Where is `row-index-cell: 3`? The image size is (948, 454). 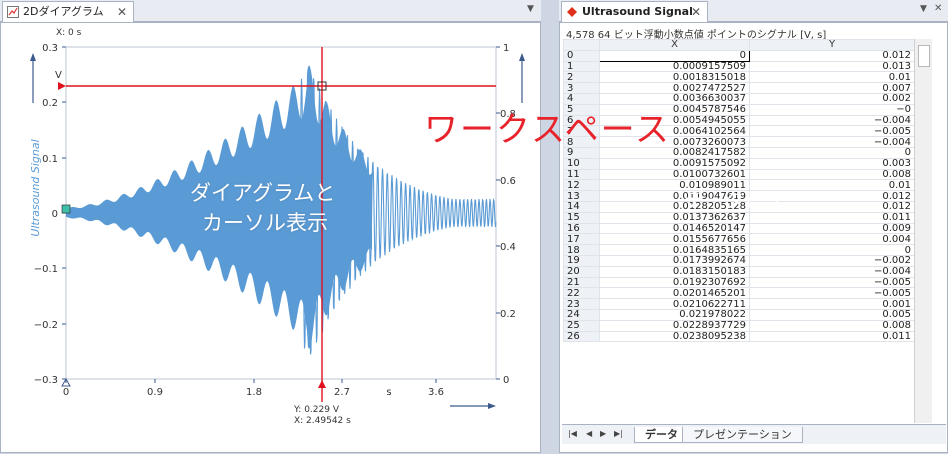
row-index-cell: 3 is located at coordinates (581, 88).